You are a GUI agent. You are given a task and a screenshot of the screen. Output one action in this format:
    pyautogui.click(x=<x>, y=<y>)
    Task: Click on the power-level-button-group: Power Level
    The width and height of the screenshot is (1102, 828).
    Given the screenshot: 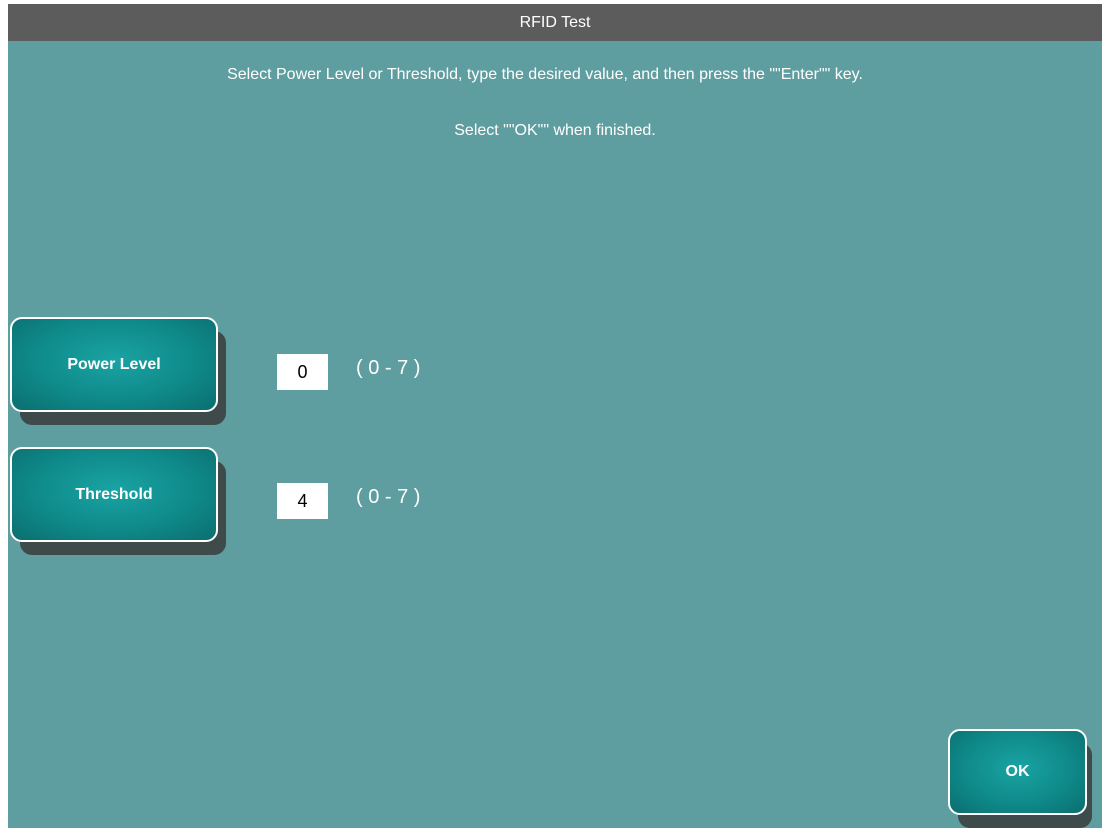 What is the action you would take?
    pyautogui.click(x=120, y=372)
    